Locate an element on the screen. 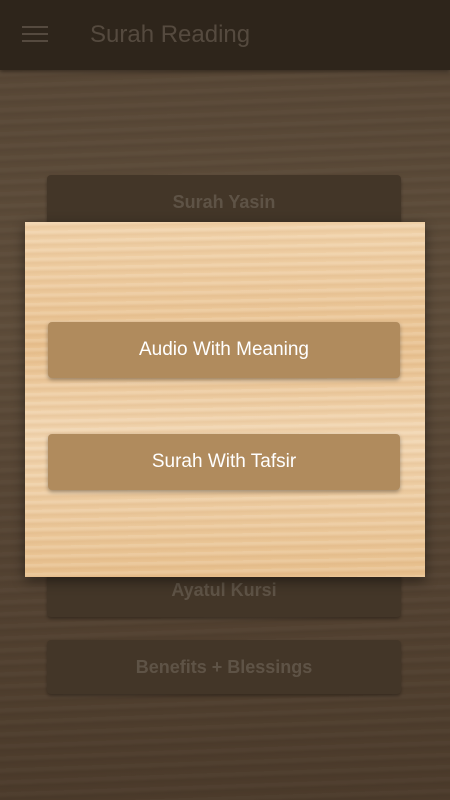  audio-with-meaning-button: Audio With Meaning is located at coordinates (224, 350).